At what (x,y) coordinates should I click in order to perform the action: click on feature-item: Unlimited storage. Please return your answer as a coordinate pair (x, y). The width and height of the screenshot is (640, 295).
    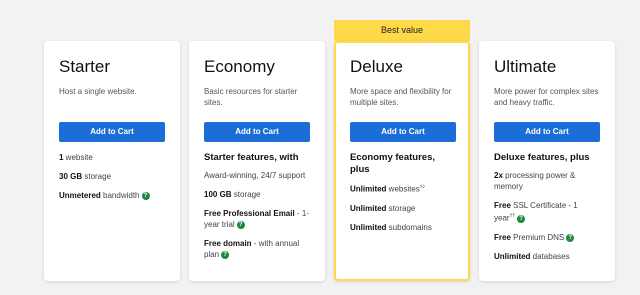
    Looking at the image, I should click on (383, 208).